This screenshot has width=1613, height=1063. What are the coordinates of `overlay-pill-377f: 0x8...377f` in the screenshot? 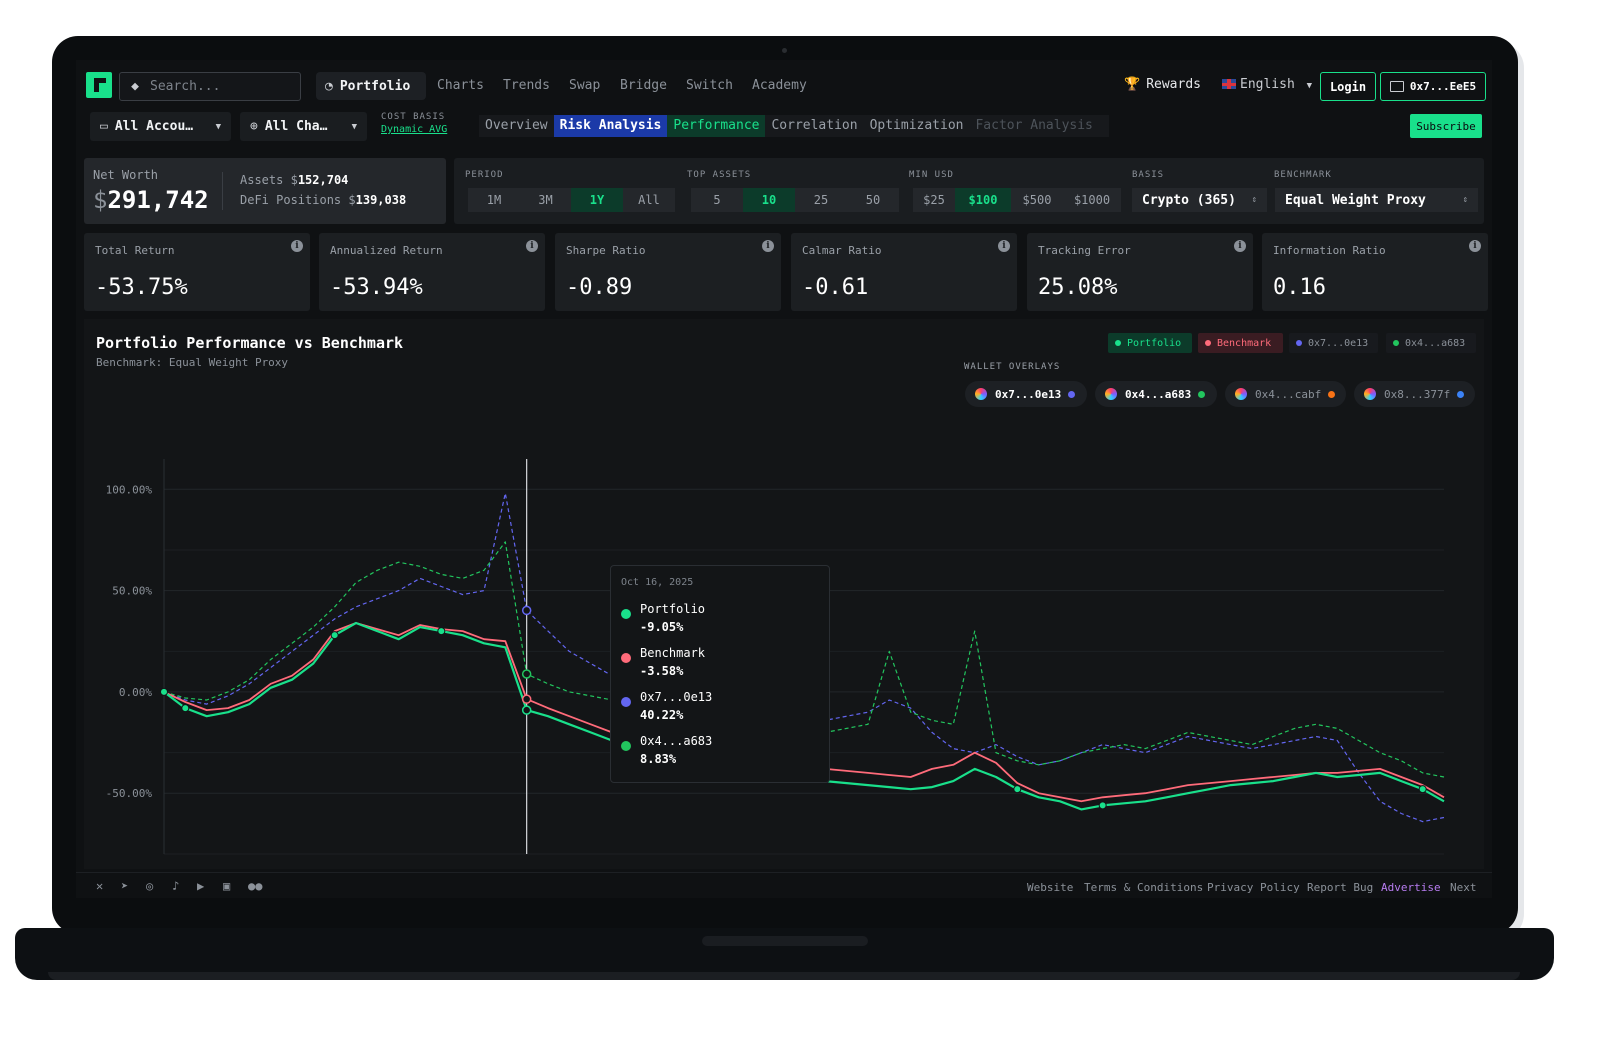 It's located at (1414, 394).